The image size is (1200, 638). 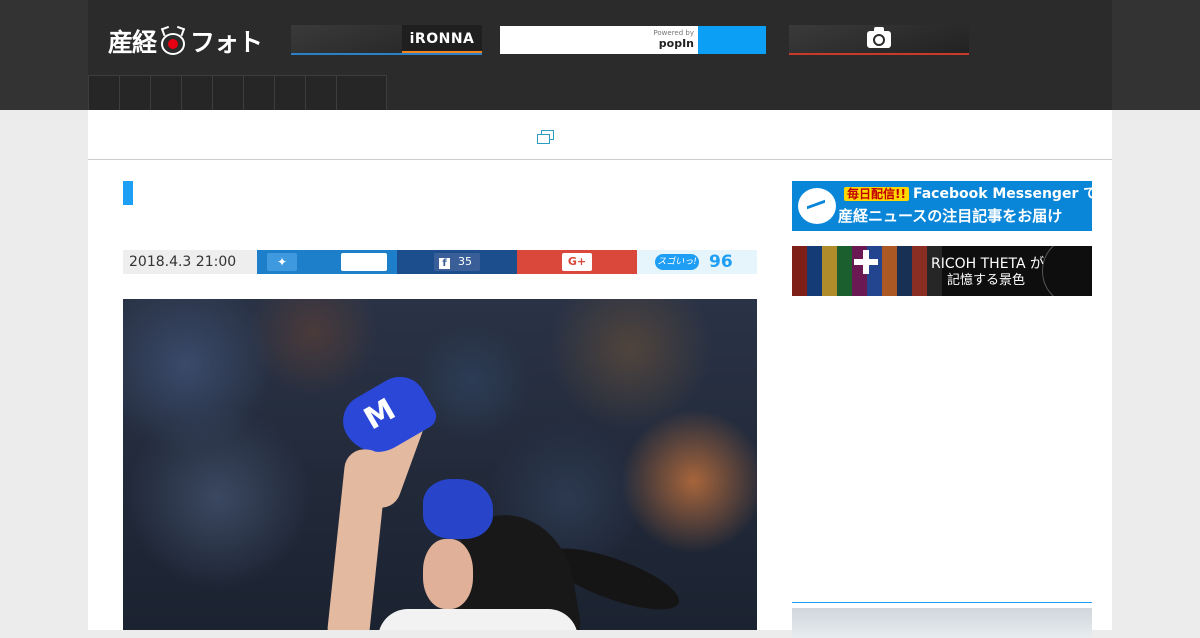 I want to click on ranking-thumbnail, so click(x=942, y=623).